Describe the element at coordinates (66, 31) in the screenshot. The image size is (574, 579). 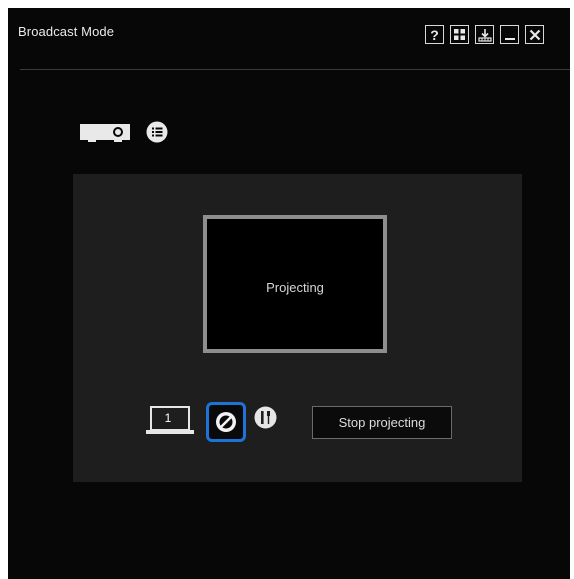
I see `window-title: Broadcast Mode` at that location.